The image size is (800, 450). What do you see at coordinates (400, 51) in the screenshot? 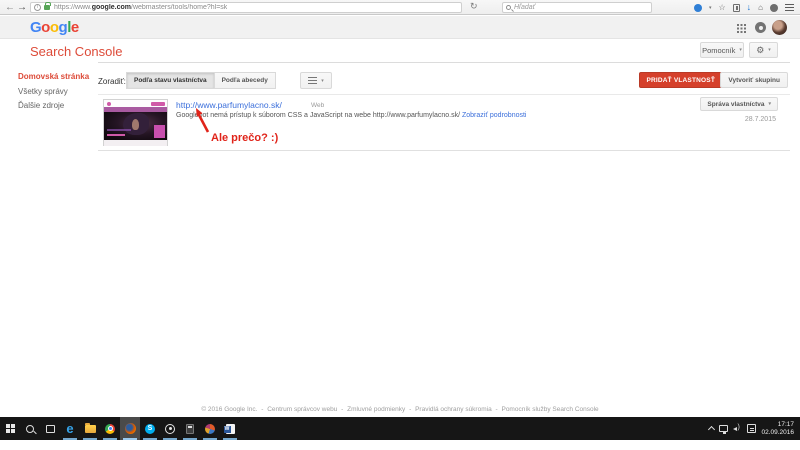
I see `product-header: Search Console Pomocník ▾ ⚙ ▾` at bounding box center [400, 51].